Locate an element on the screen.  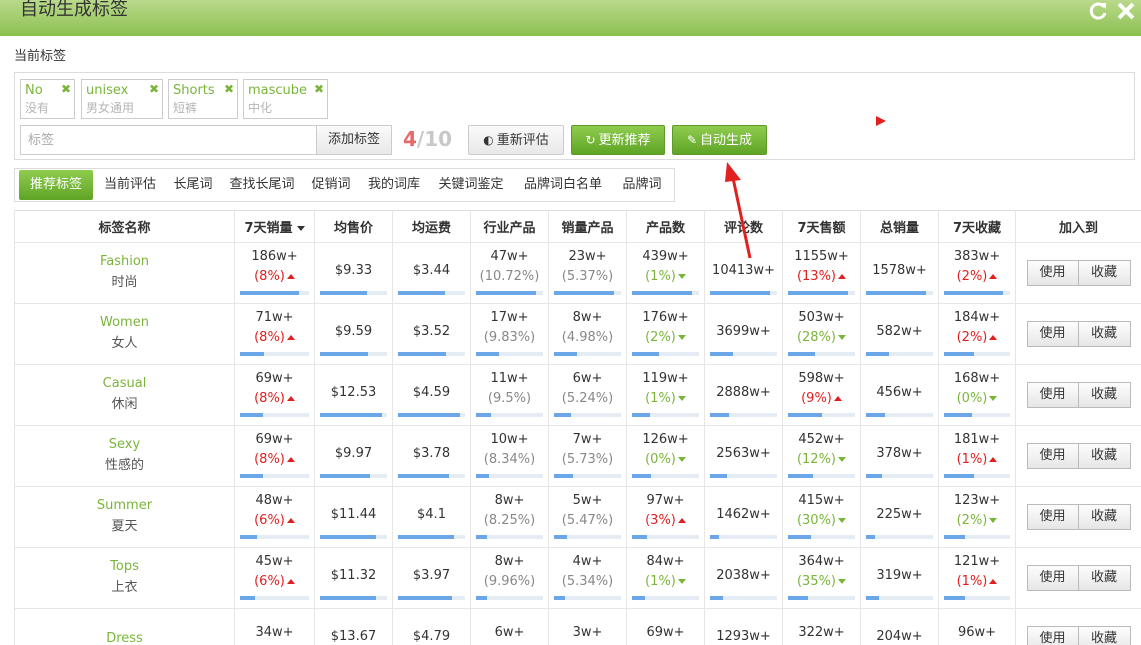
metric-value: 97w+ is located at coordinates (665, 500).